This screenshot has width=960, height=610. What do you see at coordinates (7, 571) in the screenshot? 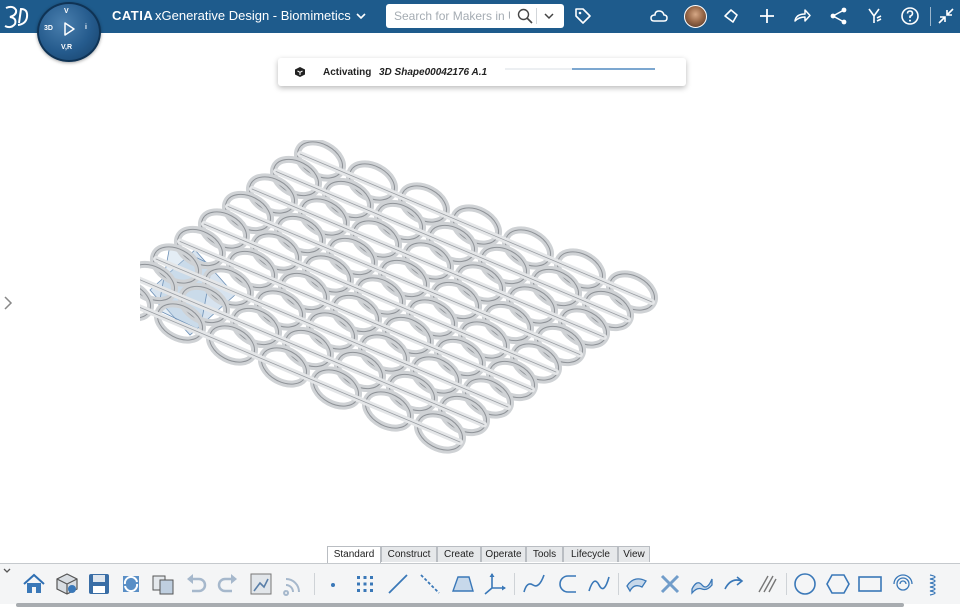
I see `collapse-actionbar-chevron-icon` at bounding box center [7, 571].